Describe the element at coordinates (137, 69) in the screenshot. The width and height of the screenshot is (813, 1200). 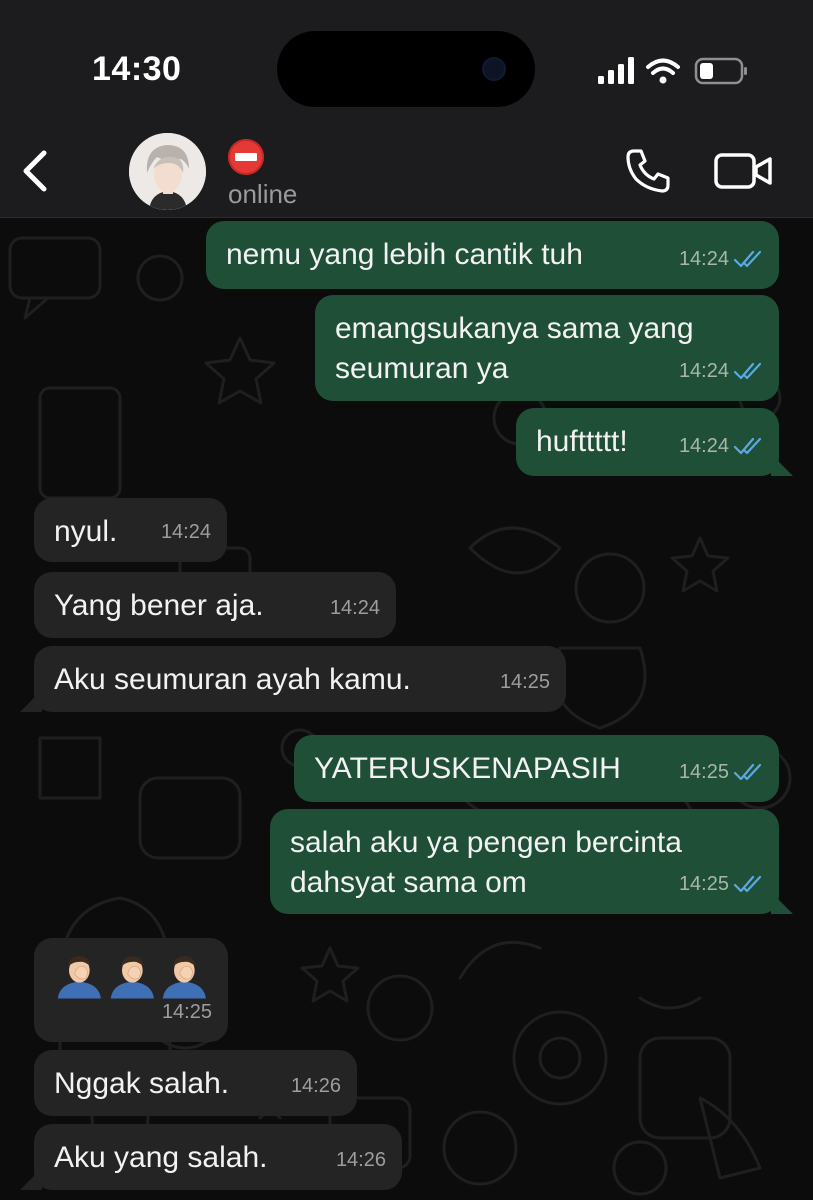
I see `status-time: 14:30` at that location.